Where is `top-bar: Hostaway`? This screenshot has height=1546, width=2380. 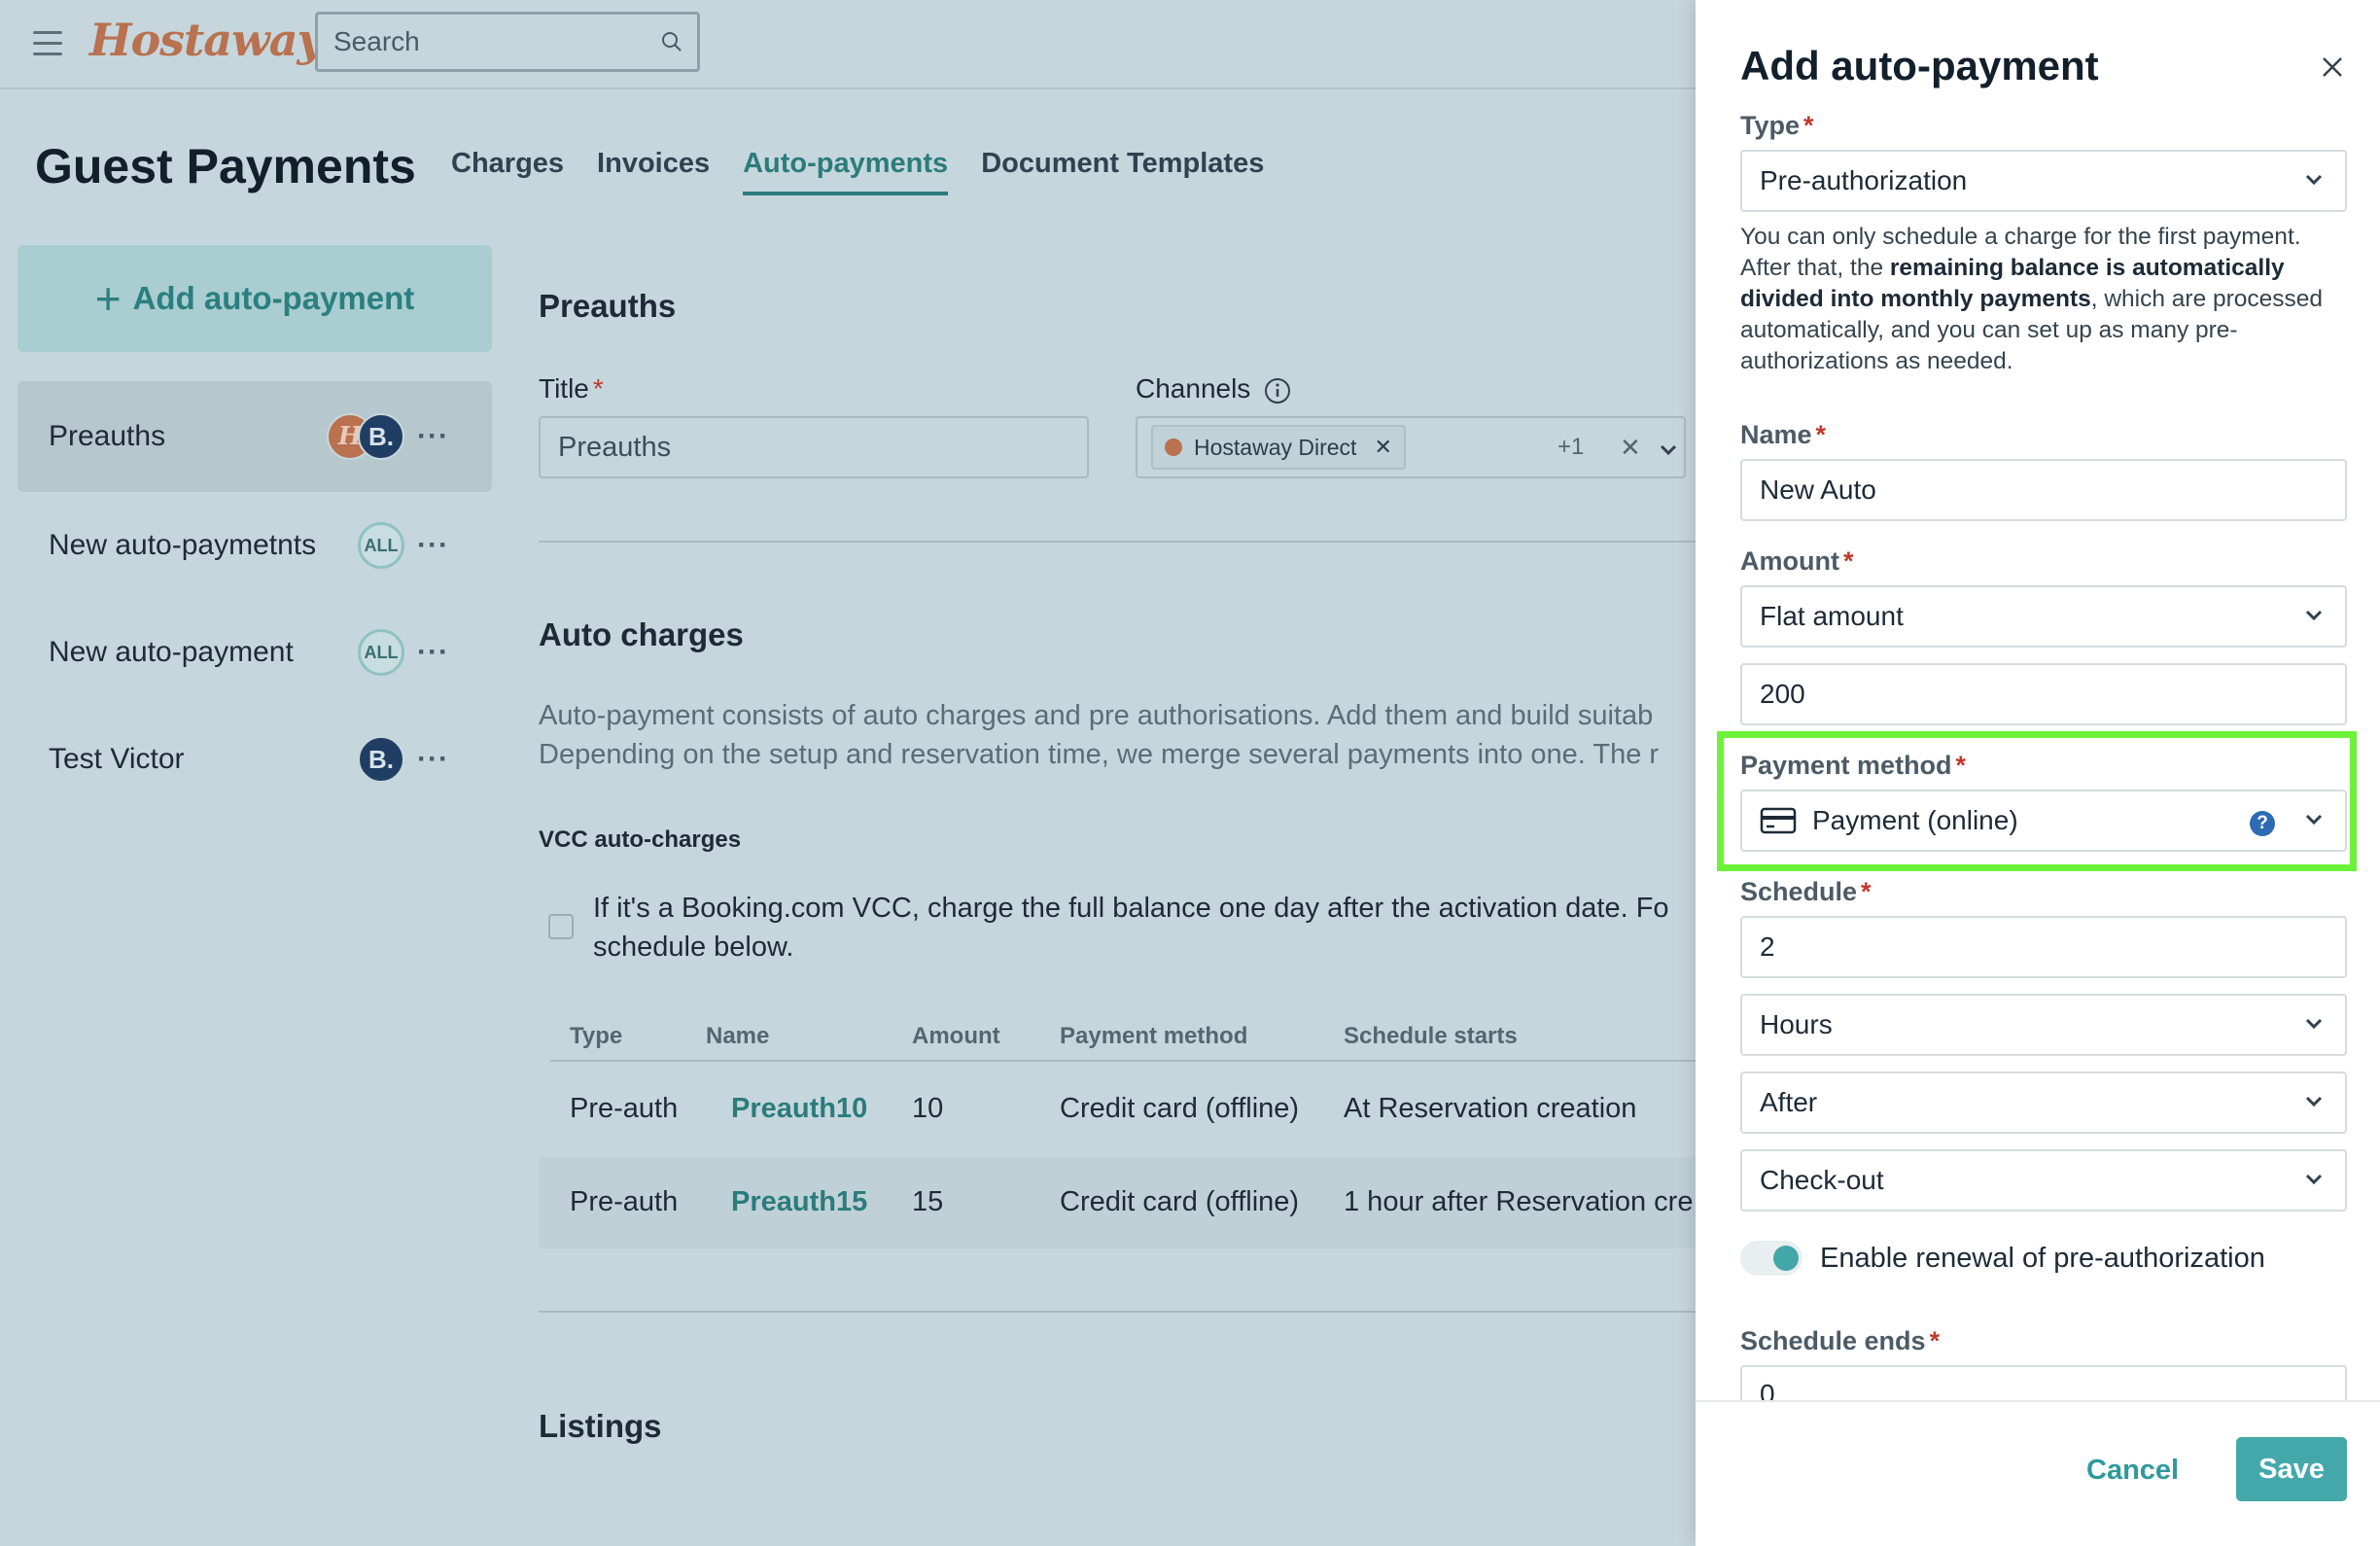
top-bar: Hostaway is located at coordinates (848, 44).